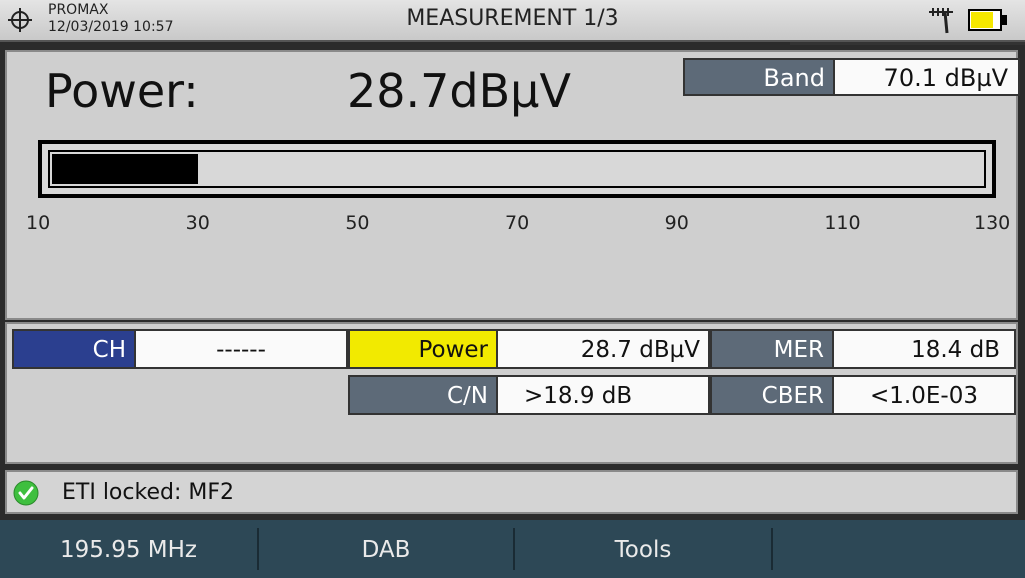 This screenshot has width=1025, height=578. Describe the element at coordinates (772, 349) in the screenshot. I see `mer-label: MER` at that location.